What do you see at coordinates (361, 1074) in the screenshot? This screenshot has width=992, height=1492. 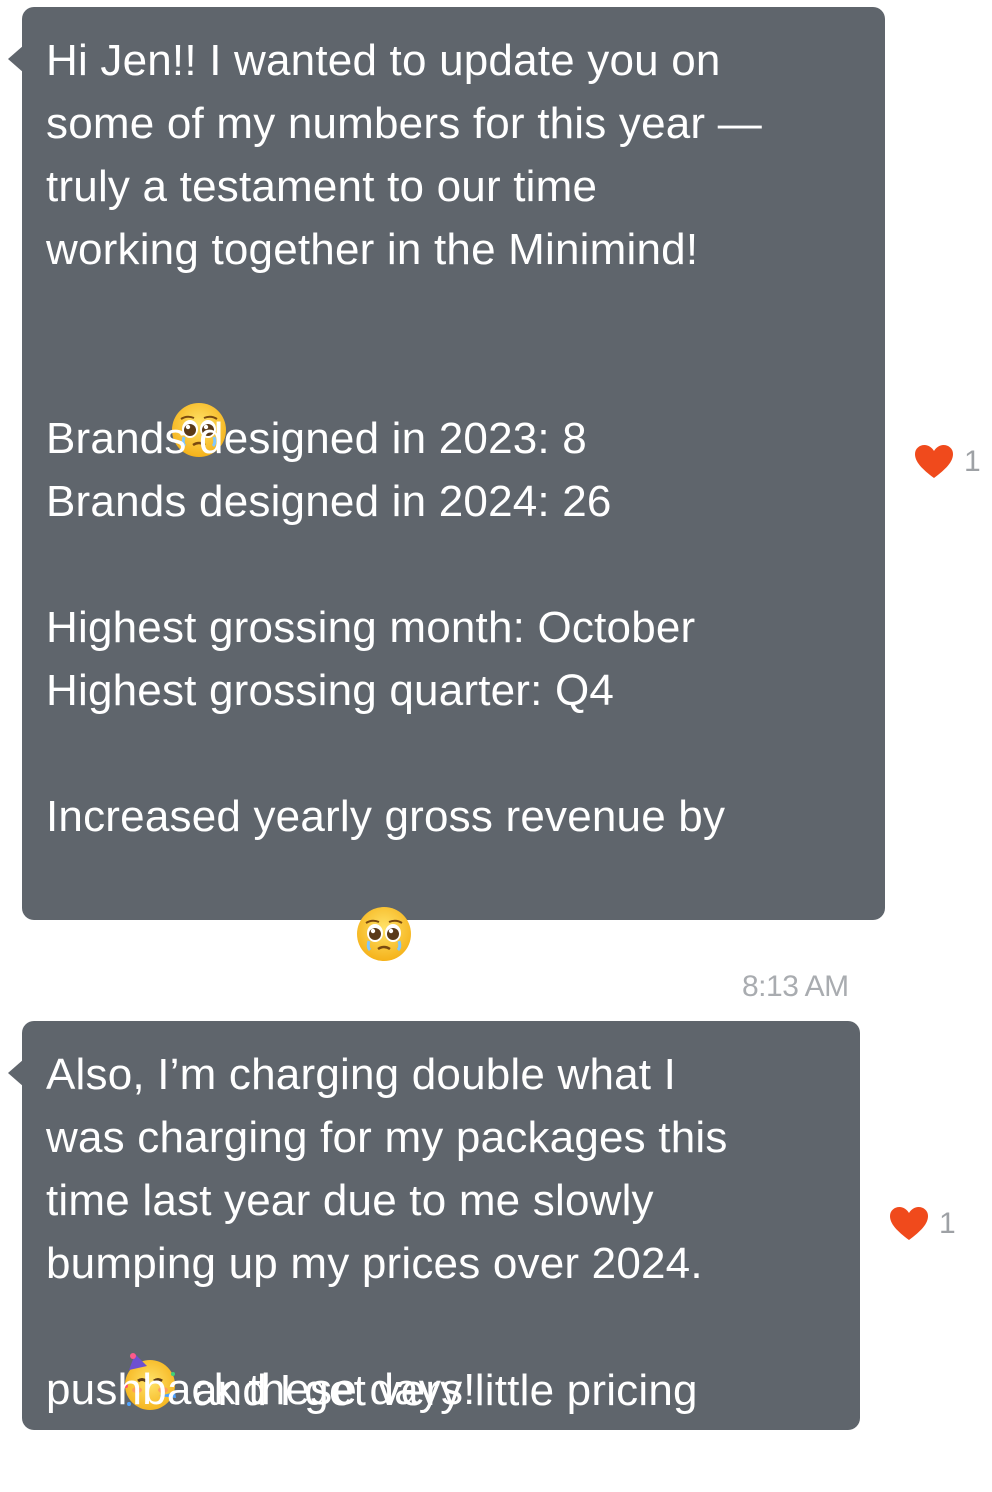 I see `message-line: Also, I’m charging double what I` at bounding box center [361, 1074].